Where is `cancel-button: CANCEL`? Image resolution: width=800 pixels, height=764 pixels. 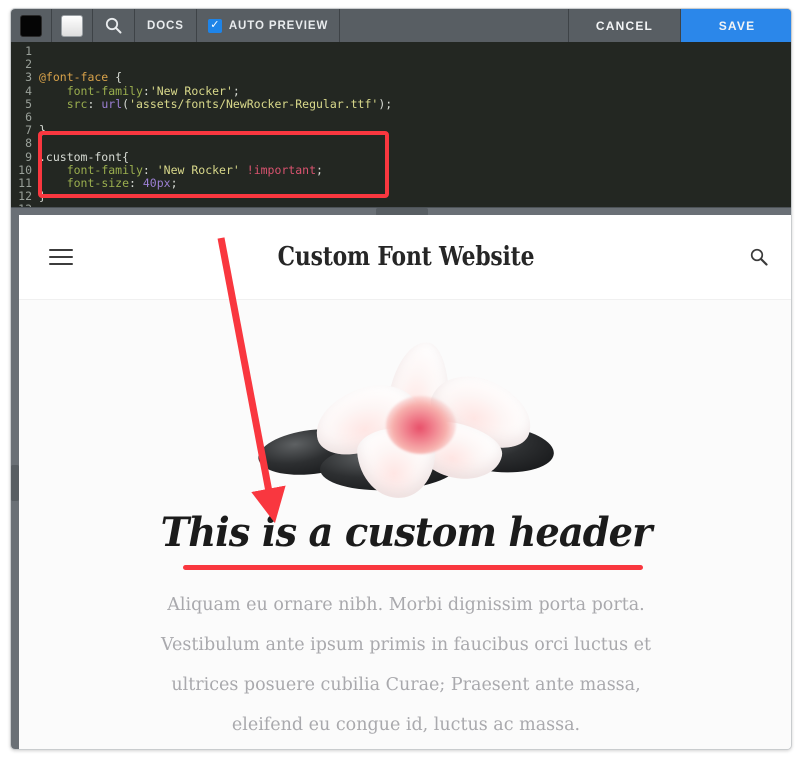 cancel-button: CANCEL is located at coordinates (625, 25).